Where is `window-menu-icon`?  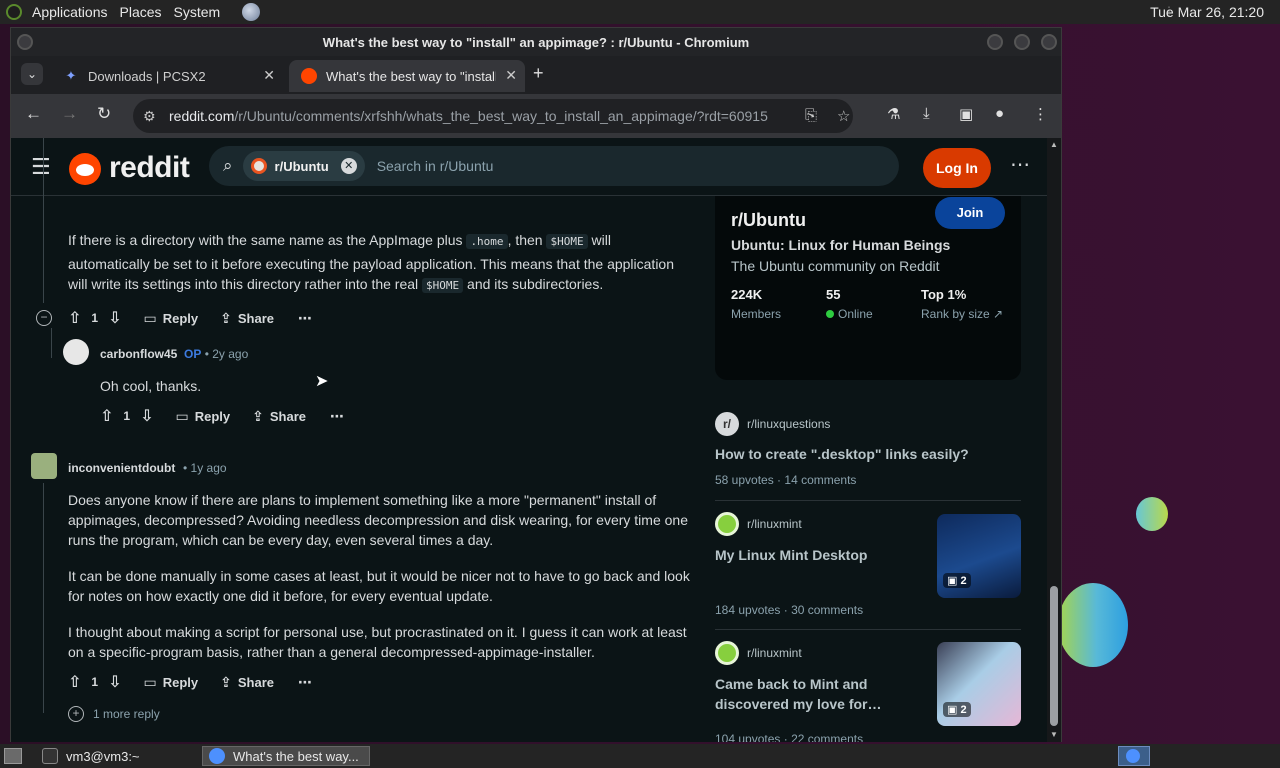 window-menu-icon is located at coordinates (25, 42).